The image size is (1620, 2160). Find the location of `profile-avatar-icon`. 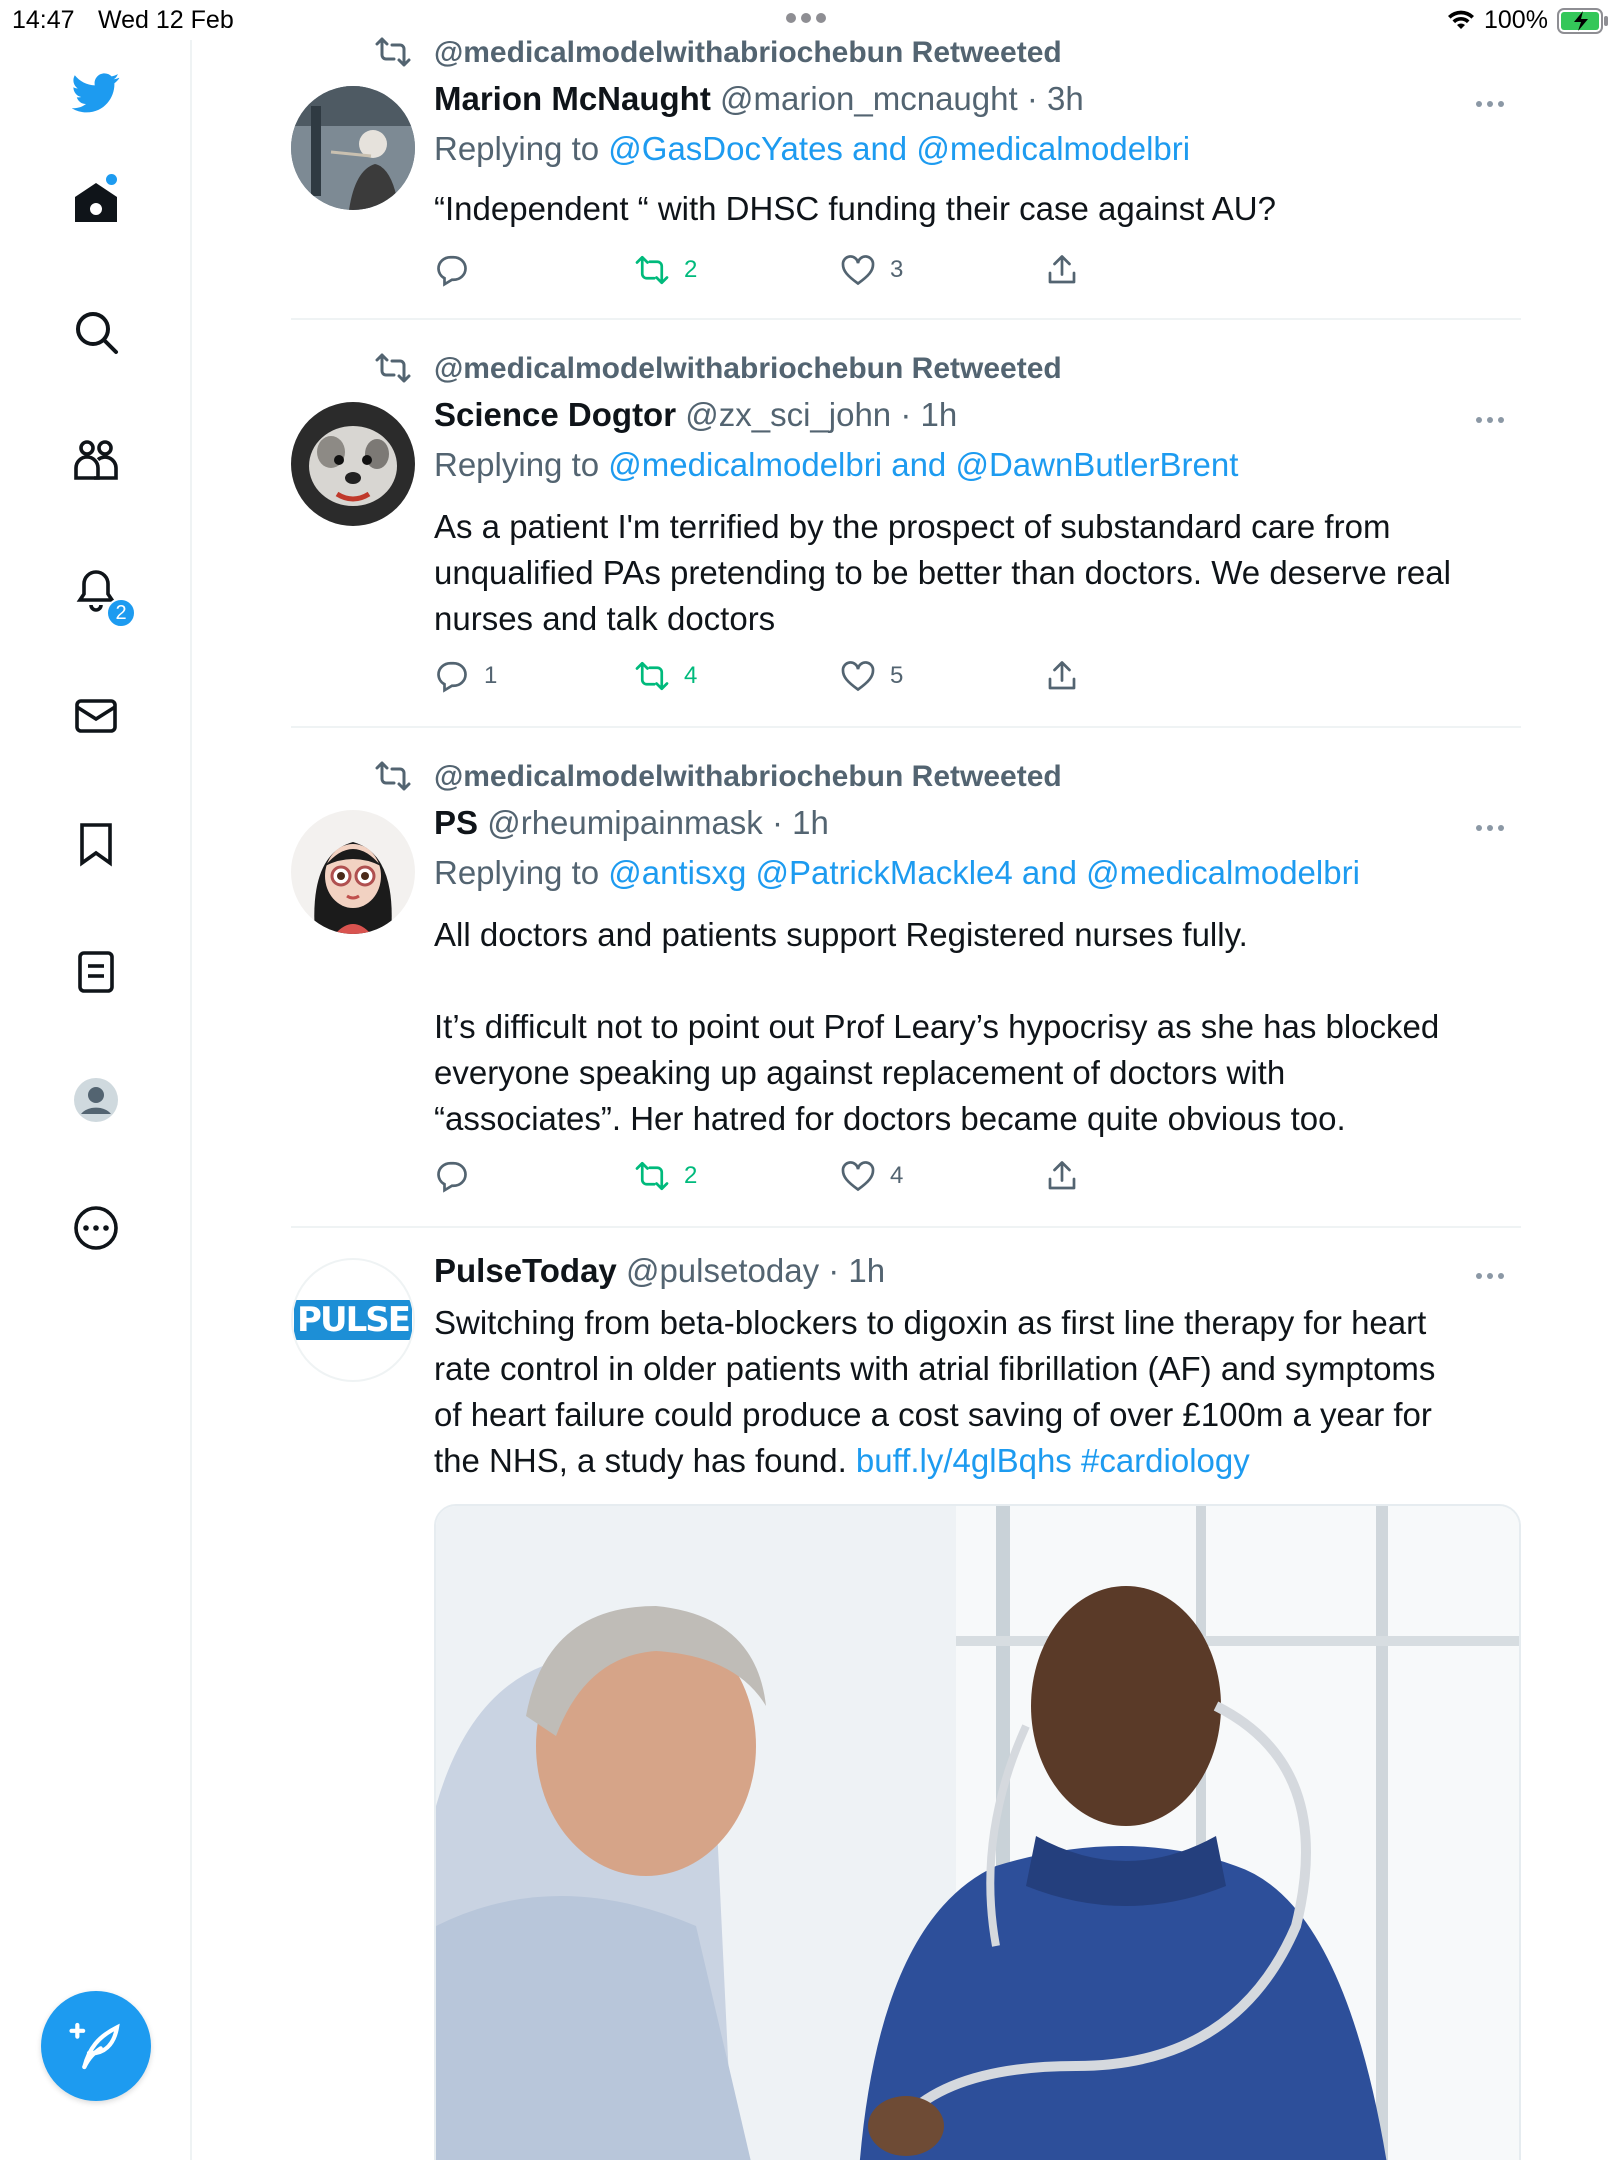

profile-avatar-icon is located at coordinates (96, 1100).